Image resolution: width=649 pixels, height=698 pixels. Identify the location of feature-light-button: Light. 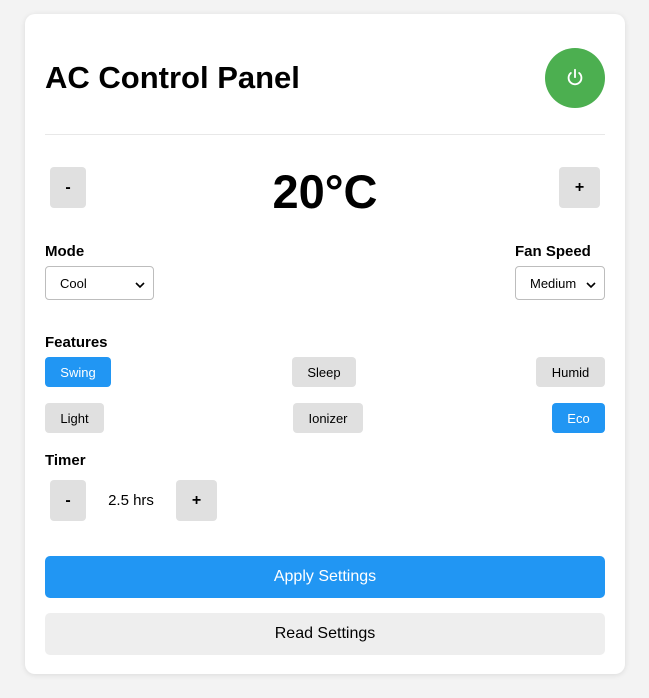
(74, 418).